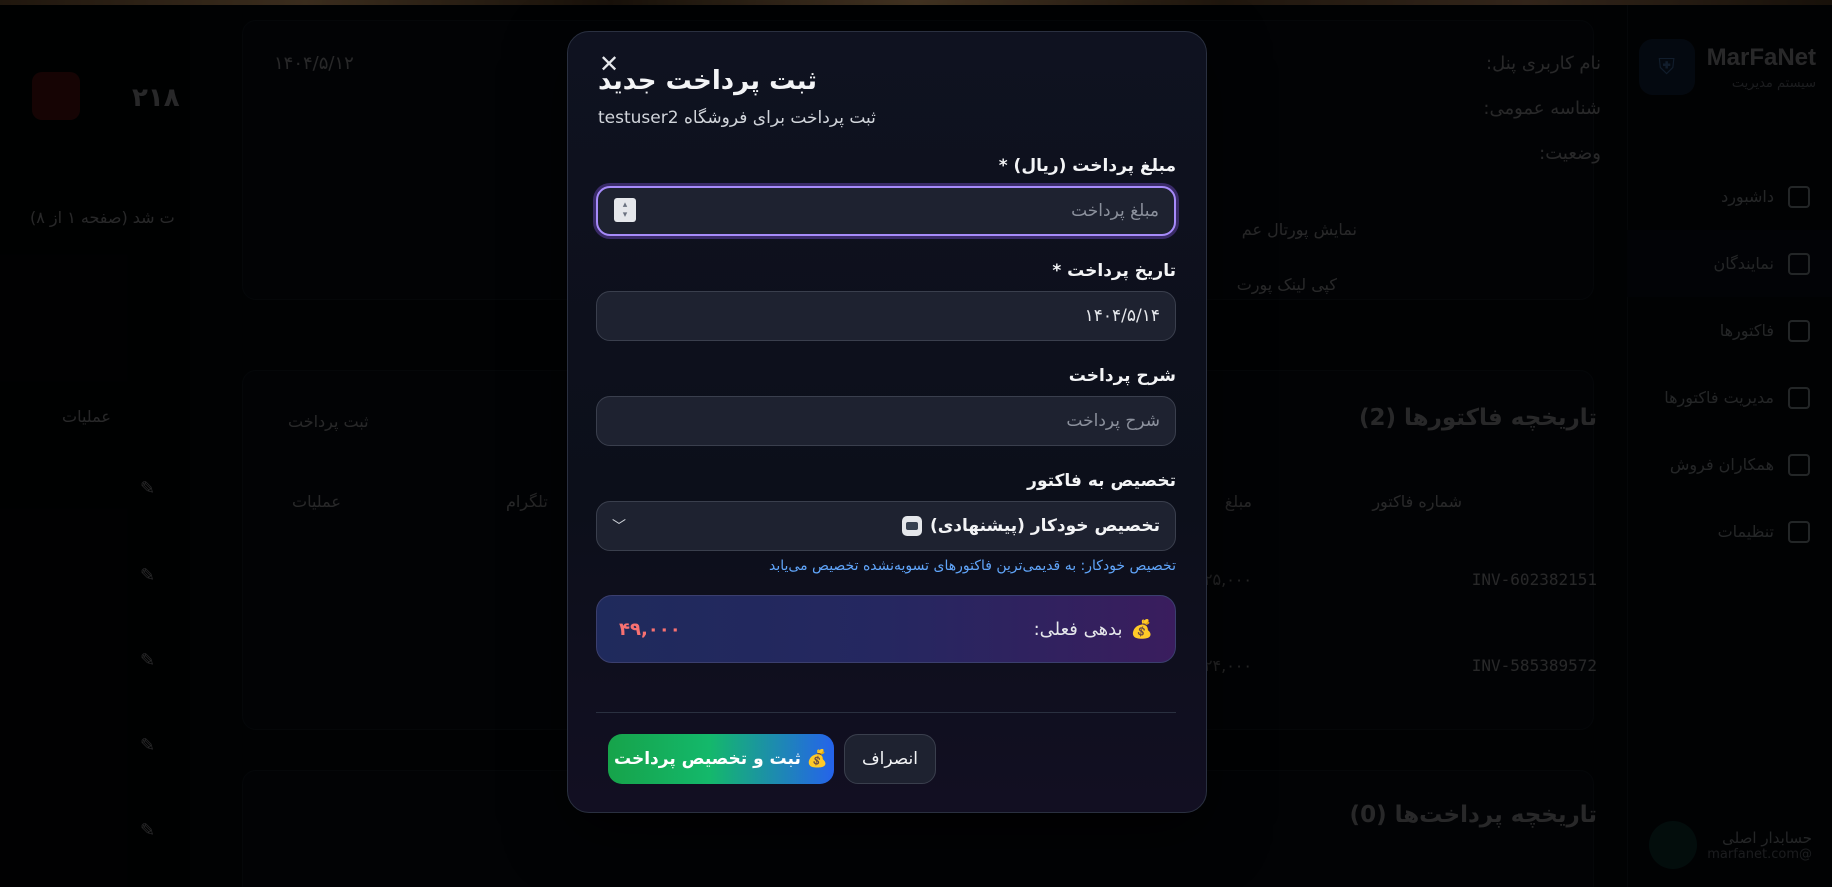 The width and height of the screenshot is (1832, 887). Describe the element at coordinates (1101, 481) in the screenshot. I see `allocation-label: تخصیص به فاکتور` at that location.